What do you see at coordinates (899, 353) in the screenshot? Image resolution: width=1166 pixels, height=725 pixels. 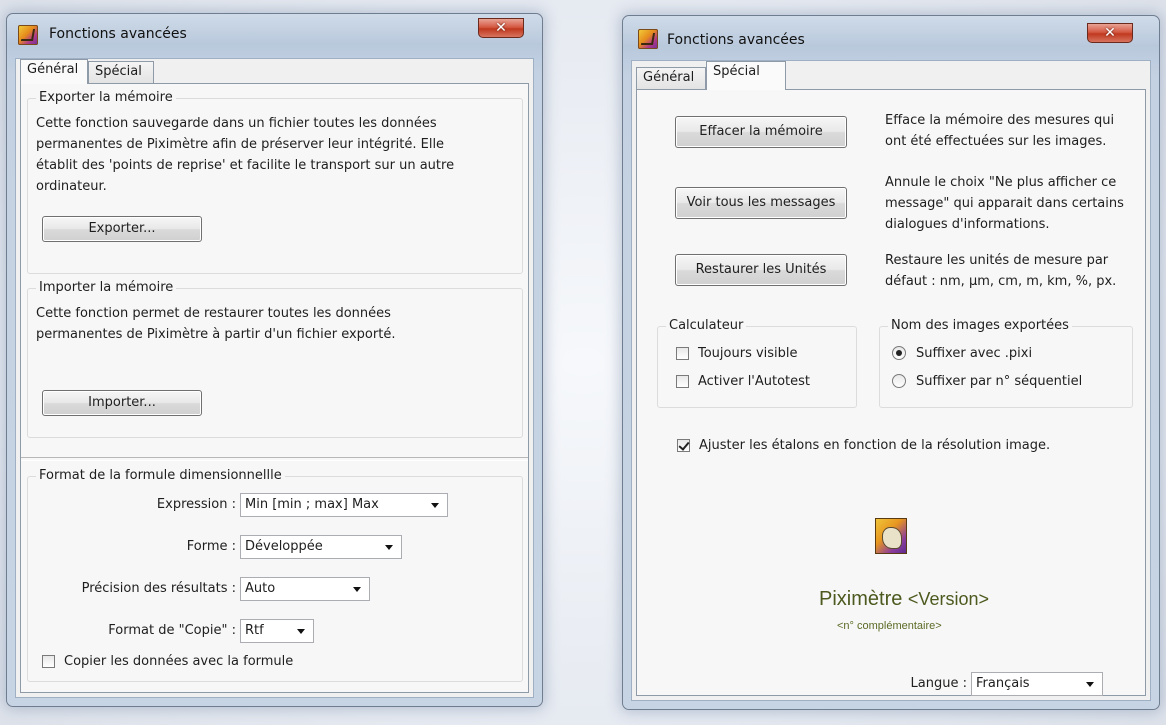 I see `suffix-pixi-radio` at bounding box center [899, 353].